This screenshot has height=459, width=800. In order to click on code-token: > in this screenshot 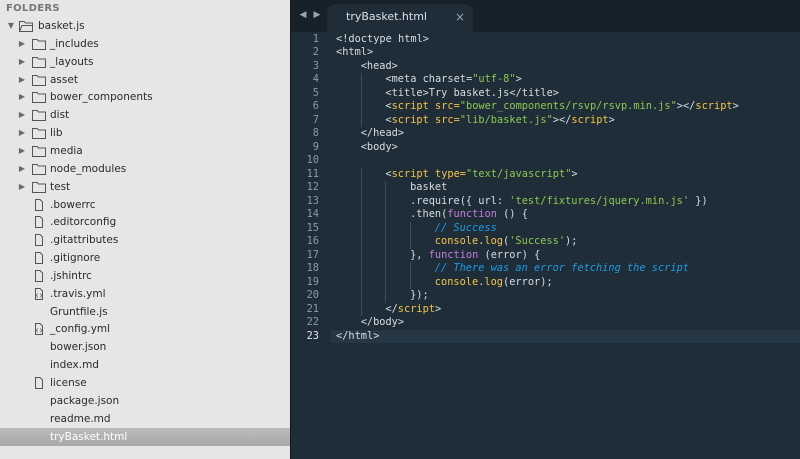, I will do `click(518, 79)`.